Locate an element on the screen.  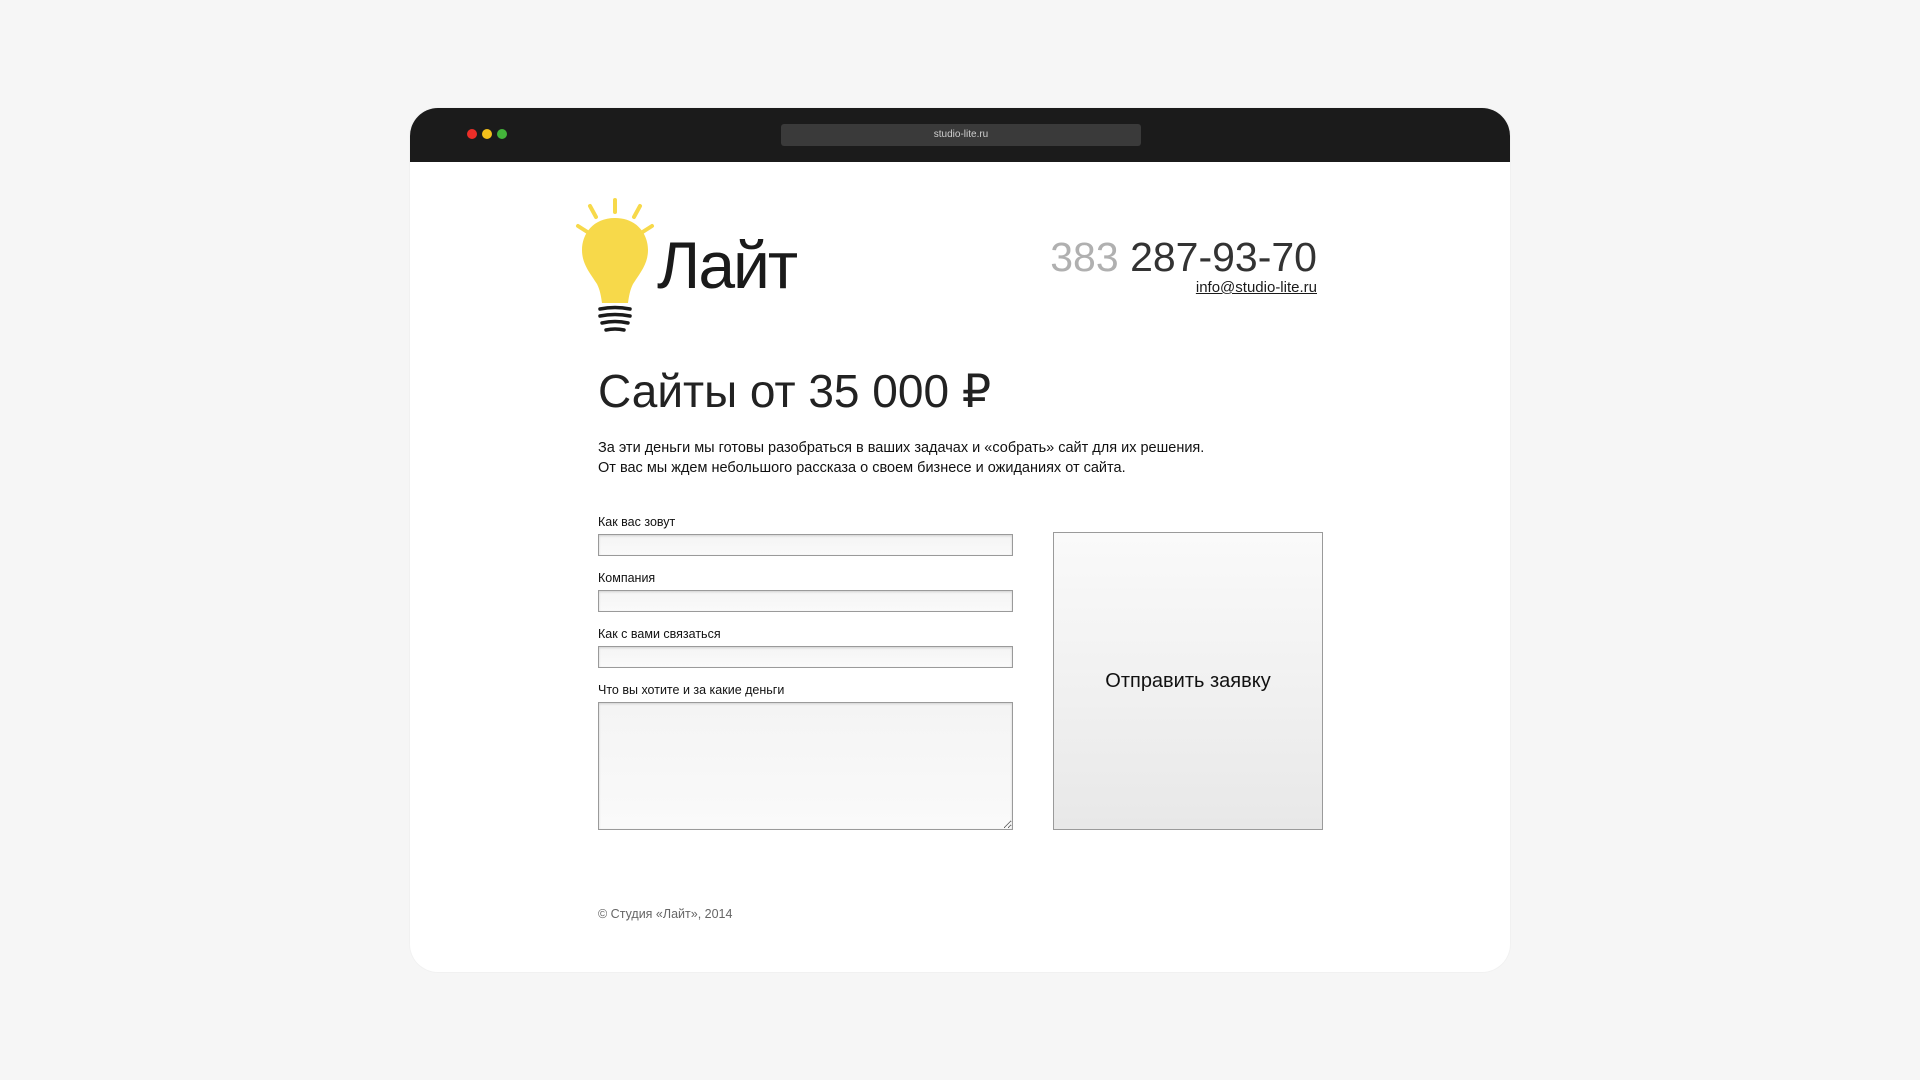
phone-area-code: 383 is located at coordinates (1084, 257).